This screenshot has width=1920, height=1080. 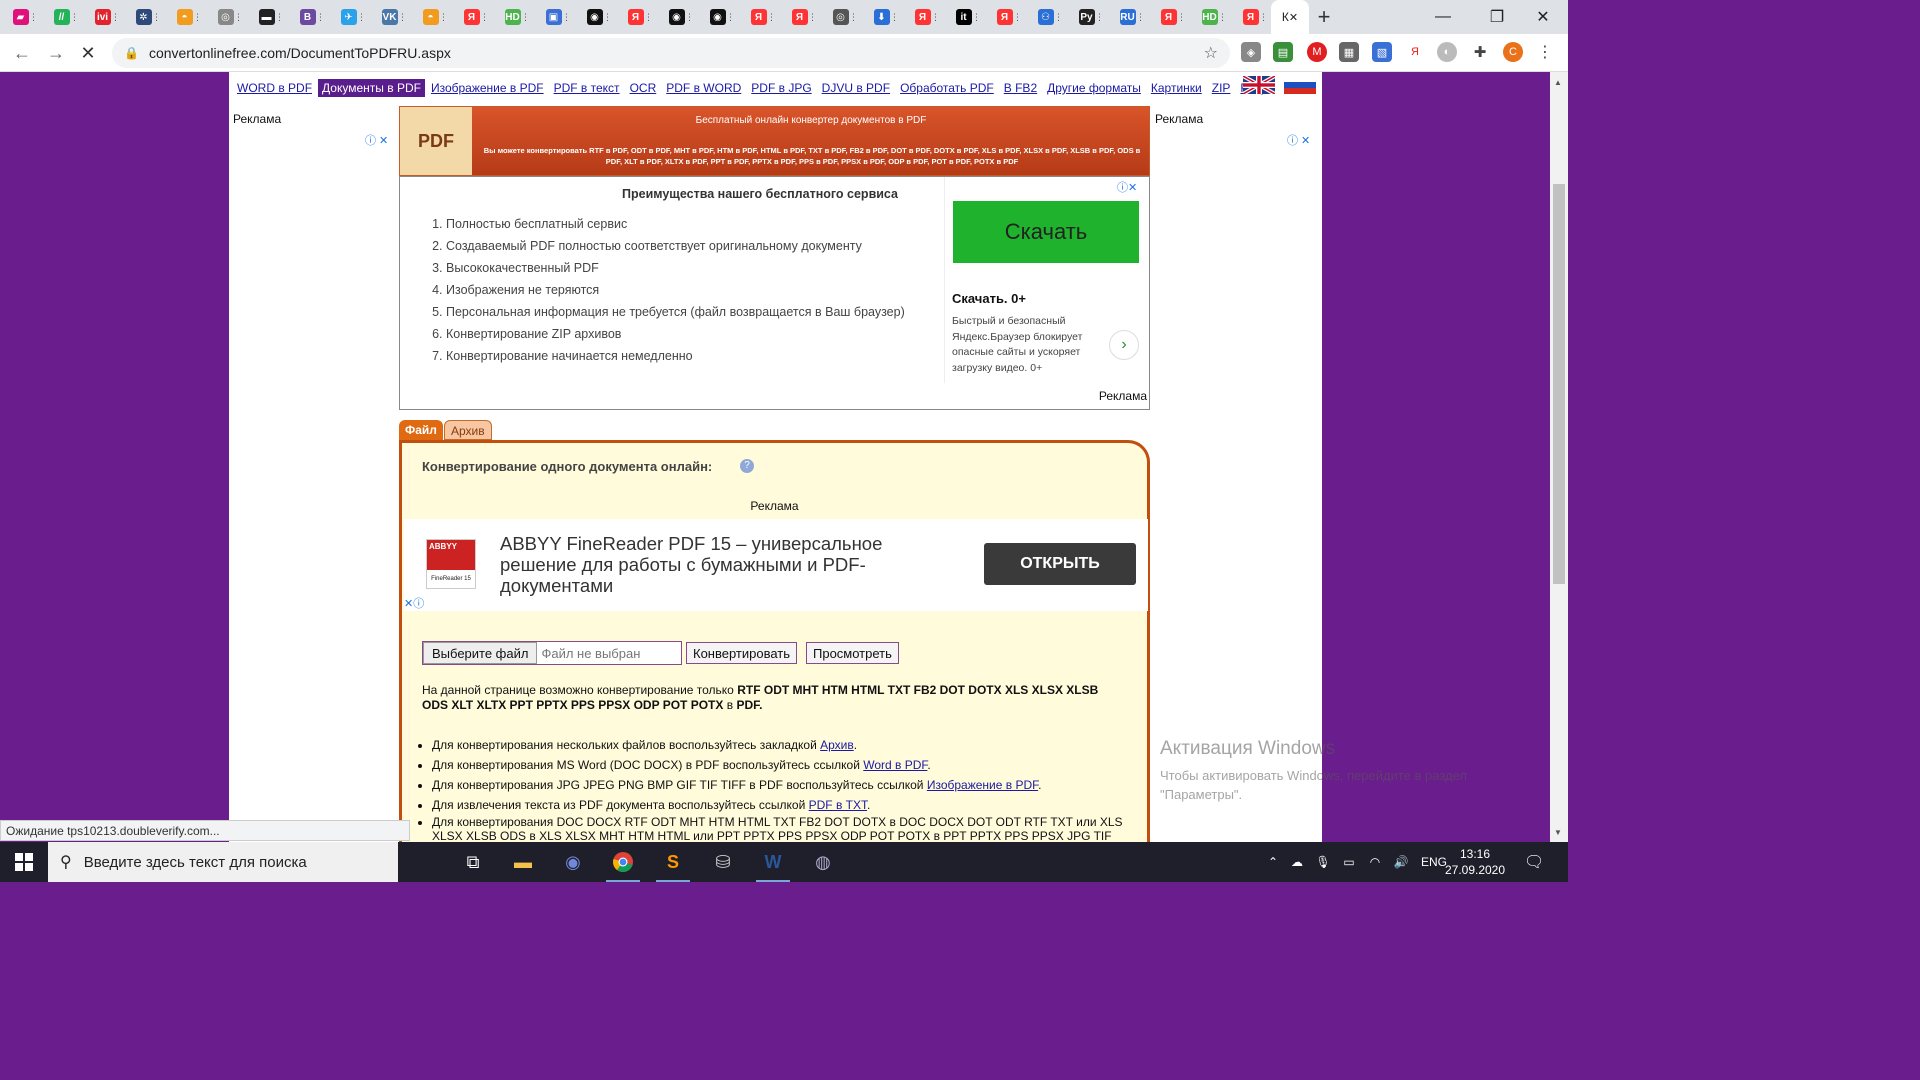 I want to click on task-view-icon: ⧉, so click(x=473, y=862).